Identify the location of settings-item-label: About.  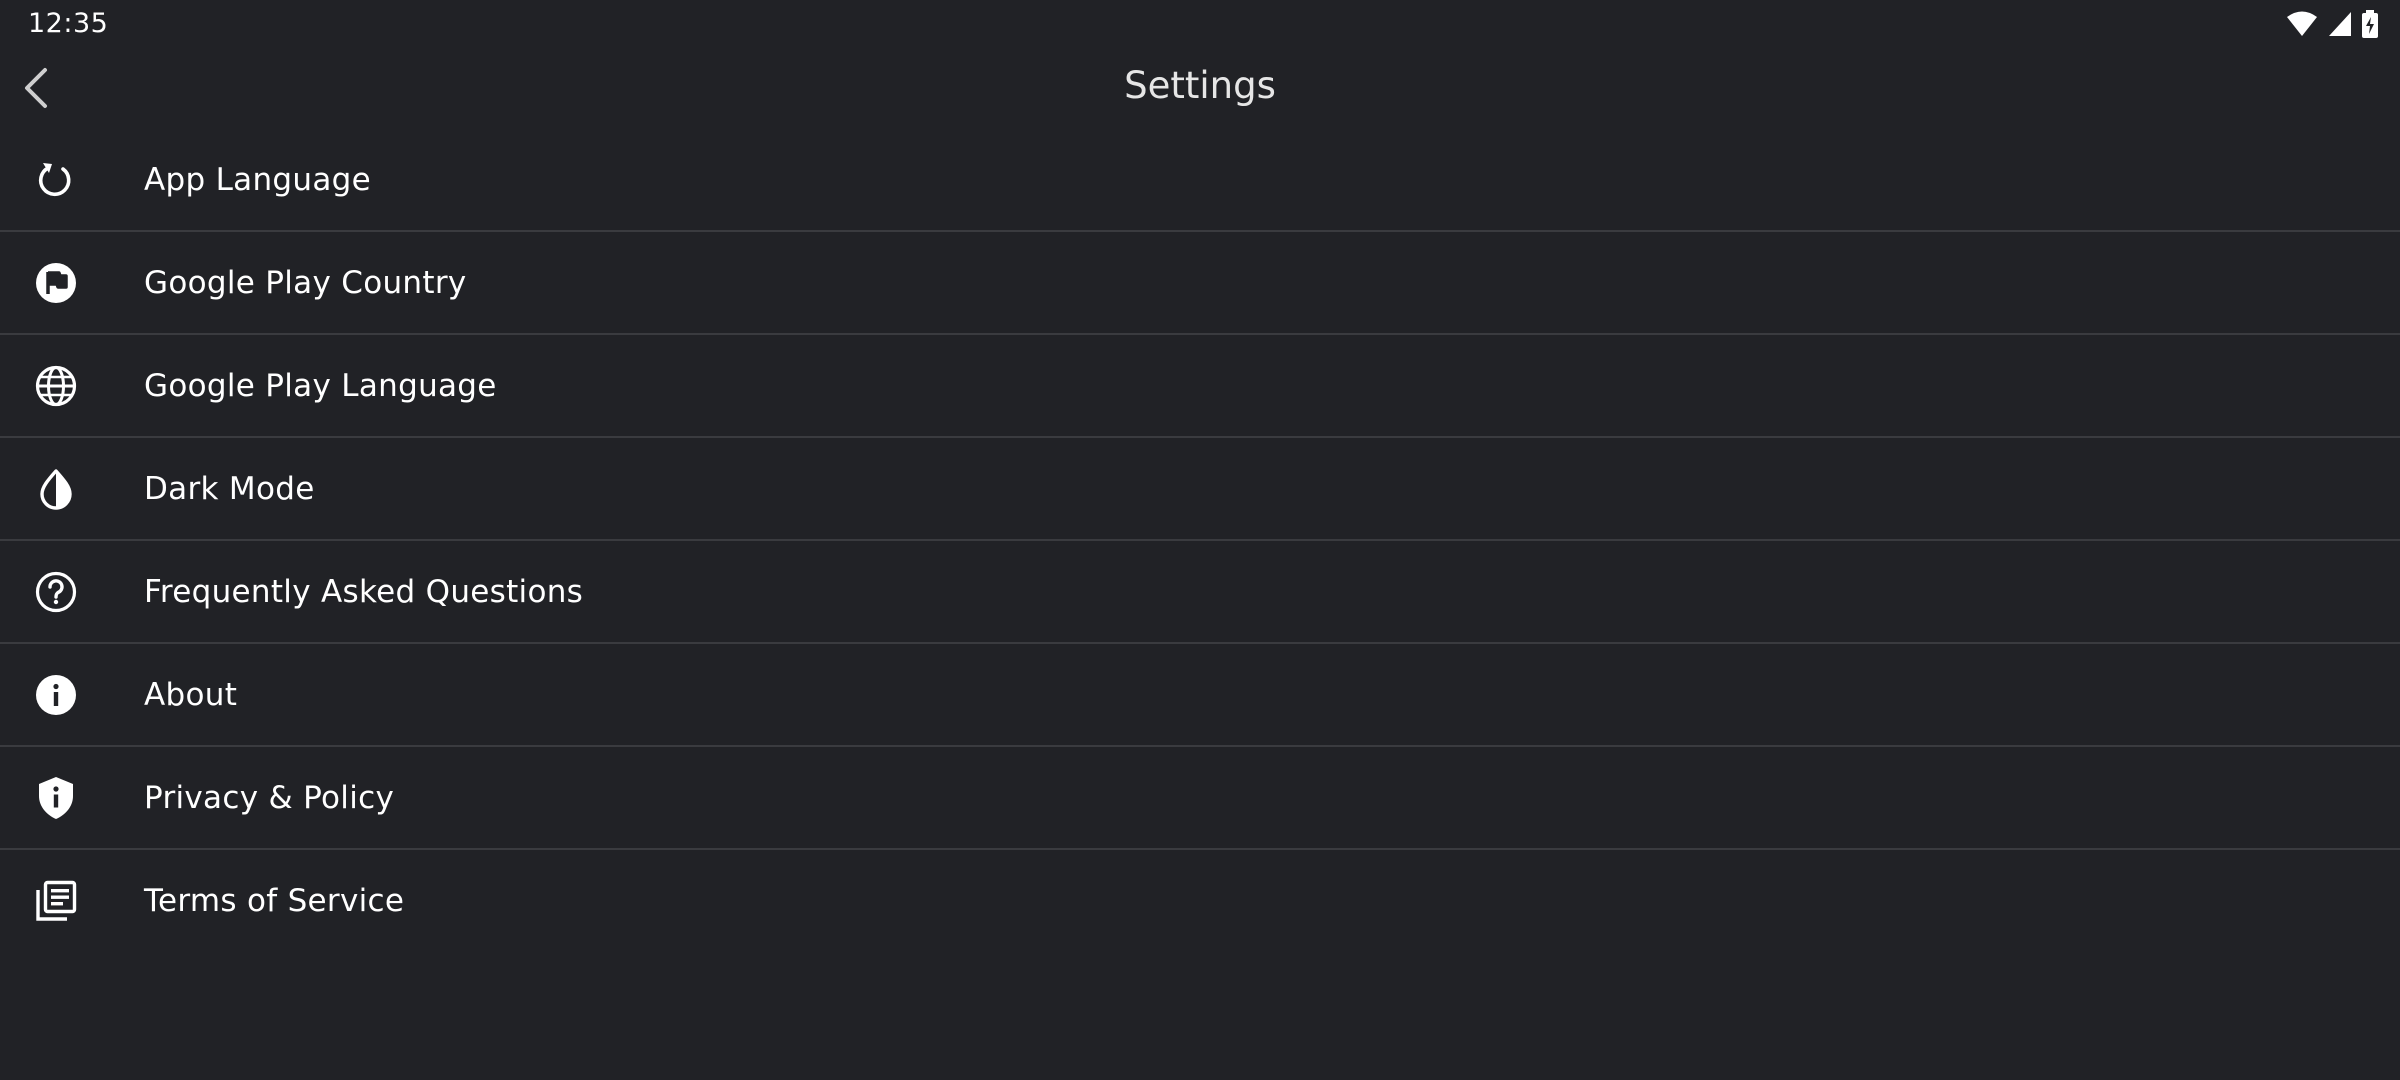
(191, 694).